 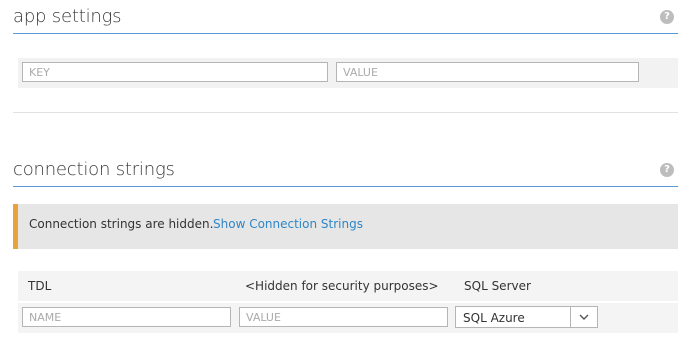 What do you see at coordinates (67, 16) in the screenshot?
I see `app-settings-title: app settings` at bounding box center [67, 16].